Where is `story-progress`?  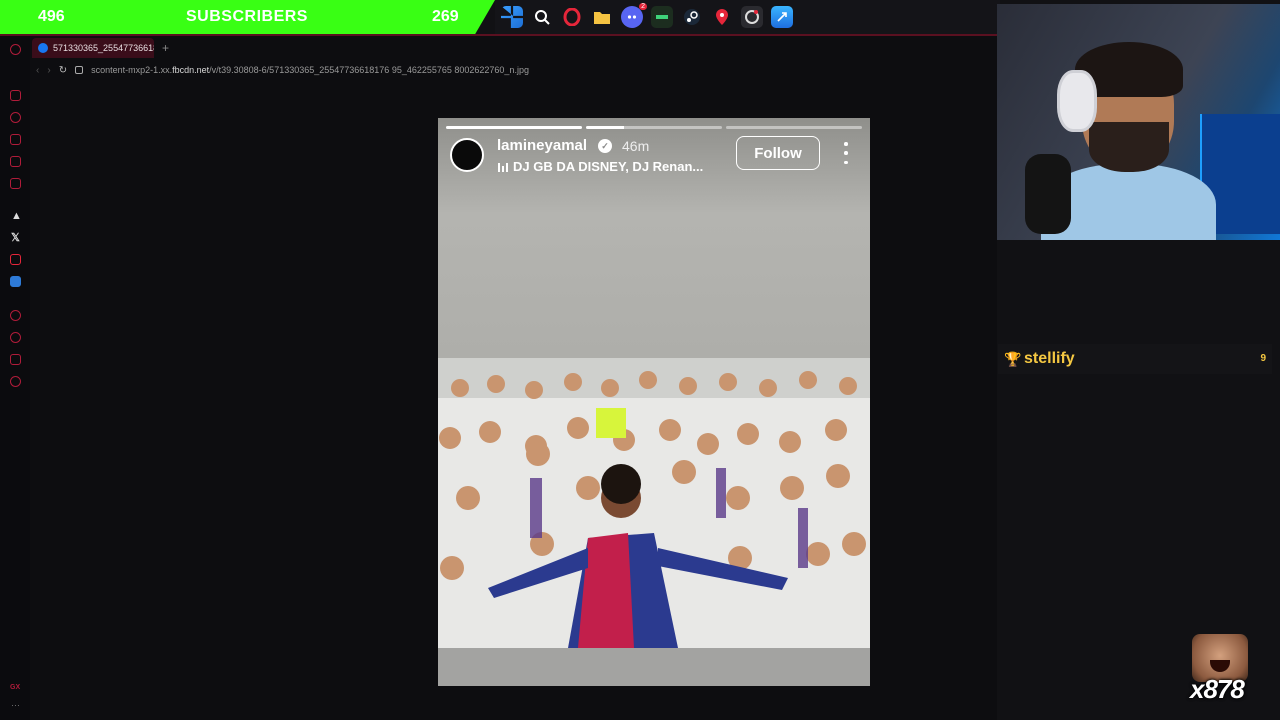 story-progress is located at coordinates (654, 127).